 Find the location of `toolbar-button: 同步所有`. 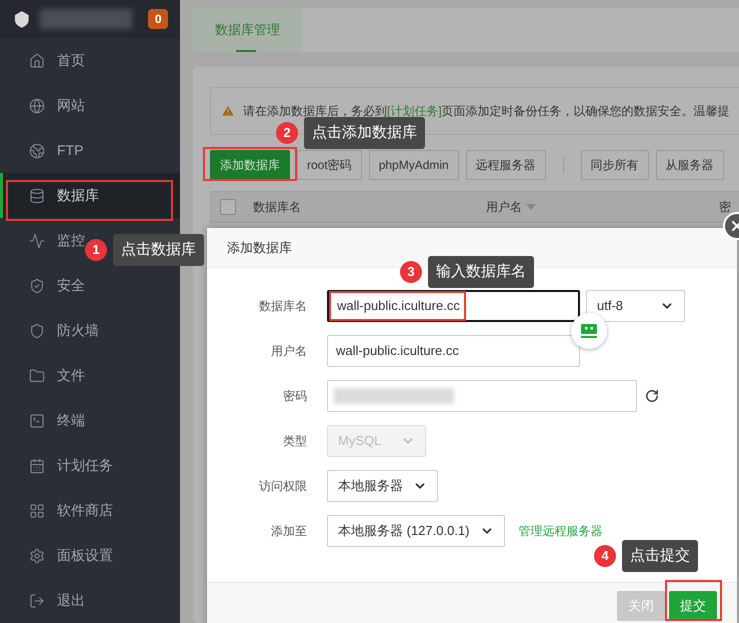

toolbar-button: 同步所有 is located at coordinates (614, 165).